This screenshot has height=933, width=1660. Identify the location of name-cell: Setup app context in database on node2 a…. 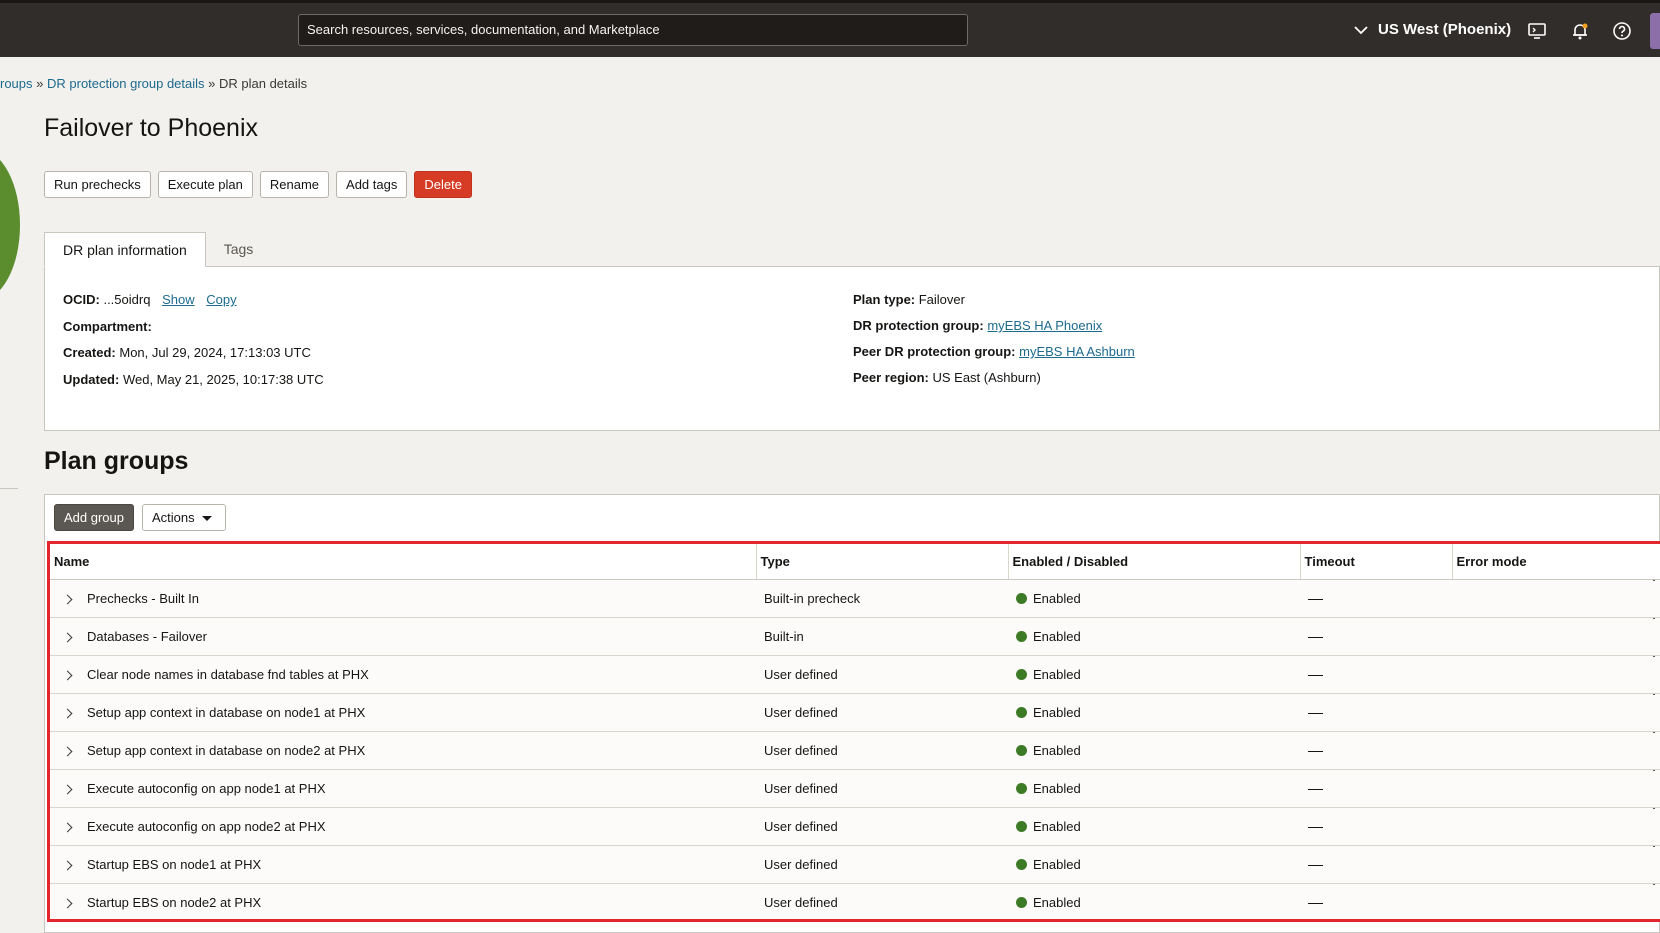
(403, 750).